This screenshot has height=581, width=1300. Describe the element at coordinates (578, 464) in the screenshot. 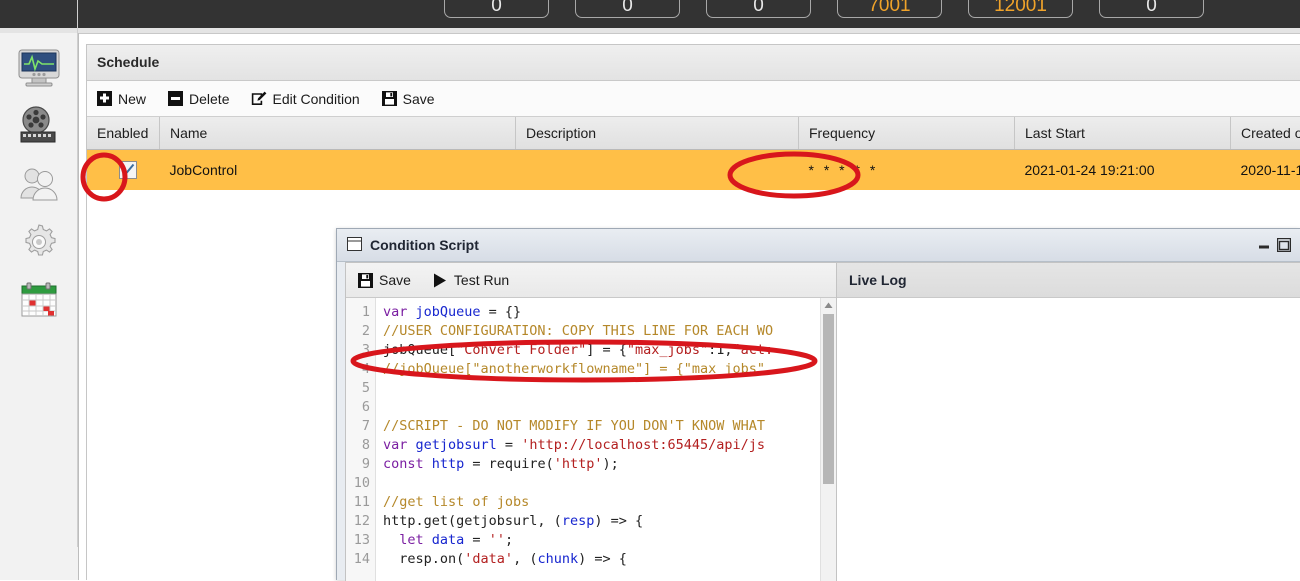

I see `code-token: 'http'` at that location.